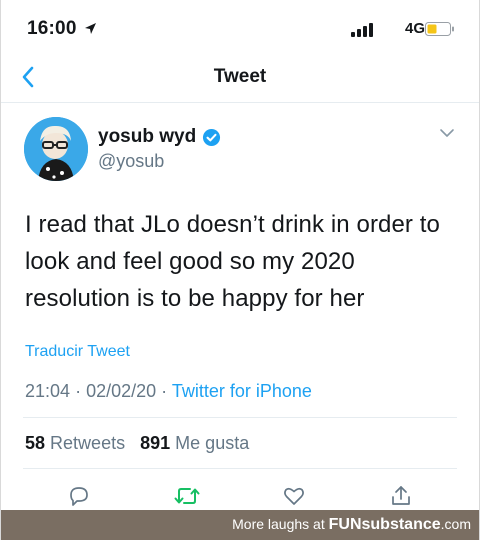  I want to click on avatar-illustration, so click(56, 149).